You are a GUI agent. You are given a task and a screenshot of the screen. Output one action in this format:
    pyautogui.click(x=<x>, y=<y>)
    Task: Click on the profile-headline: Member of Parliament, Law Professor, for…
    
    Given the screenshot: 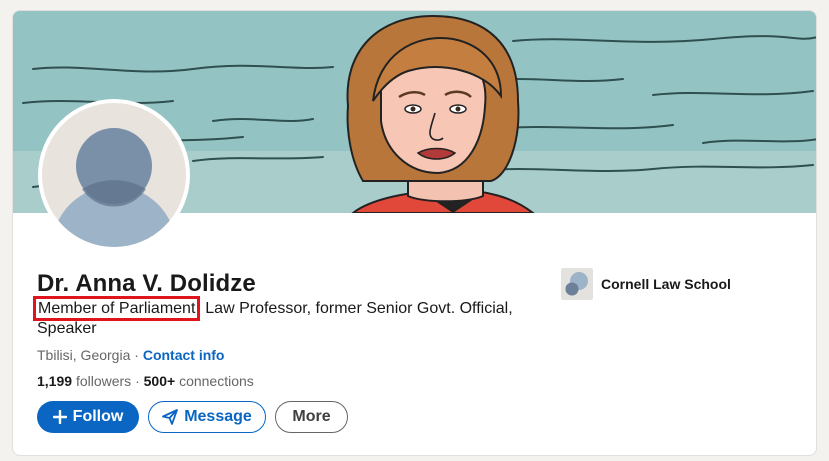 What is the action you would take?
    pyautogui.click(x=274, y=317)
    